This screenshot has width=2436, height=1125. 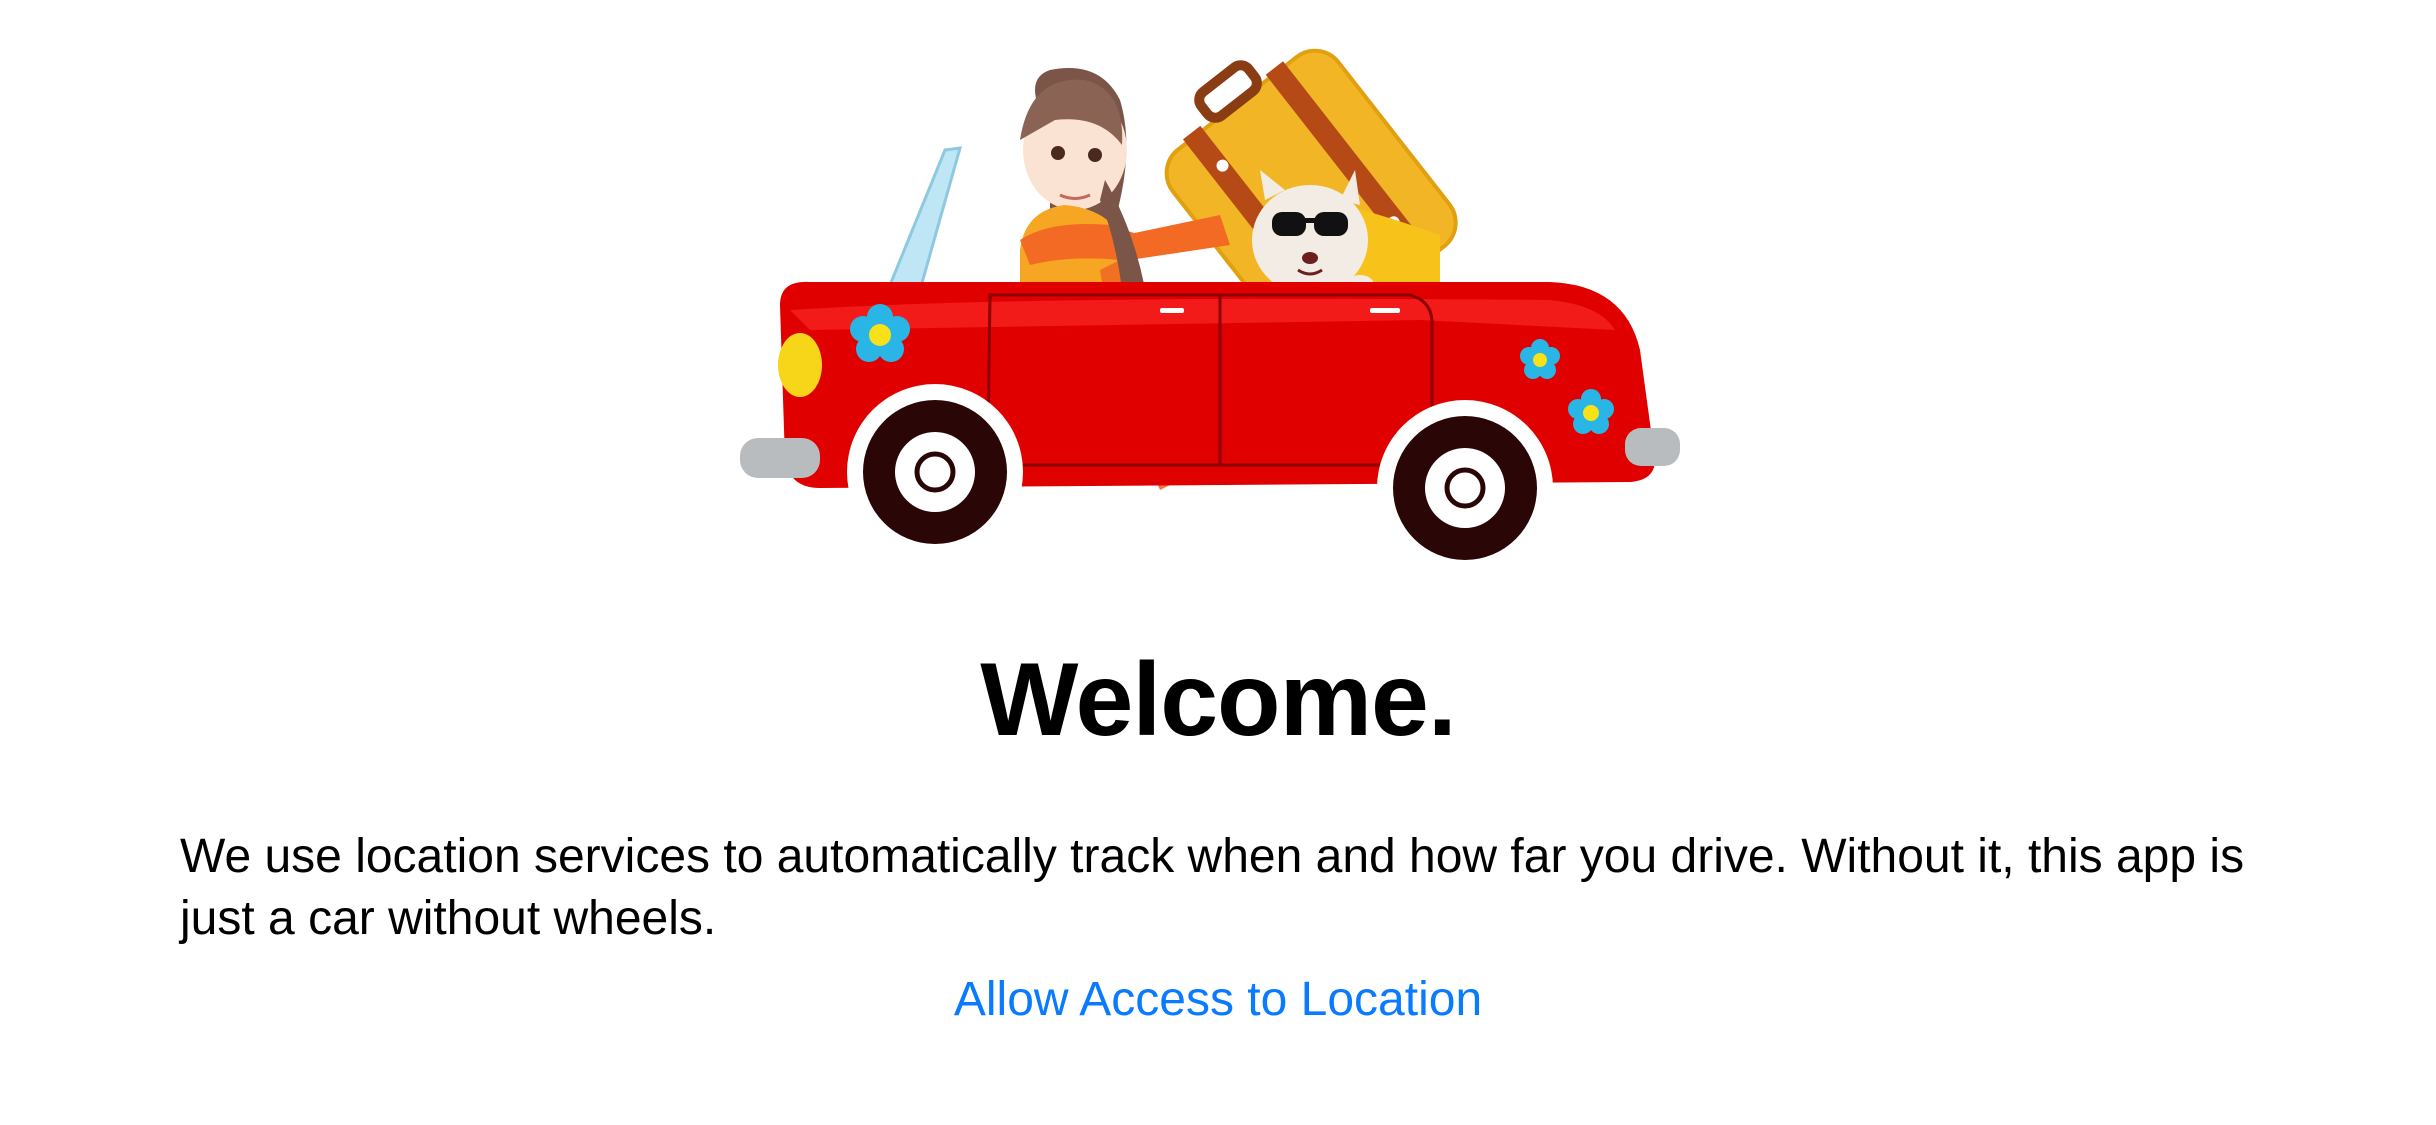 I want to click on dog-icon, so click(x=1313, y=232).